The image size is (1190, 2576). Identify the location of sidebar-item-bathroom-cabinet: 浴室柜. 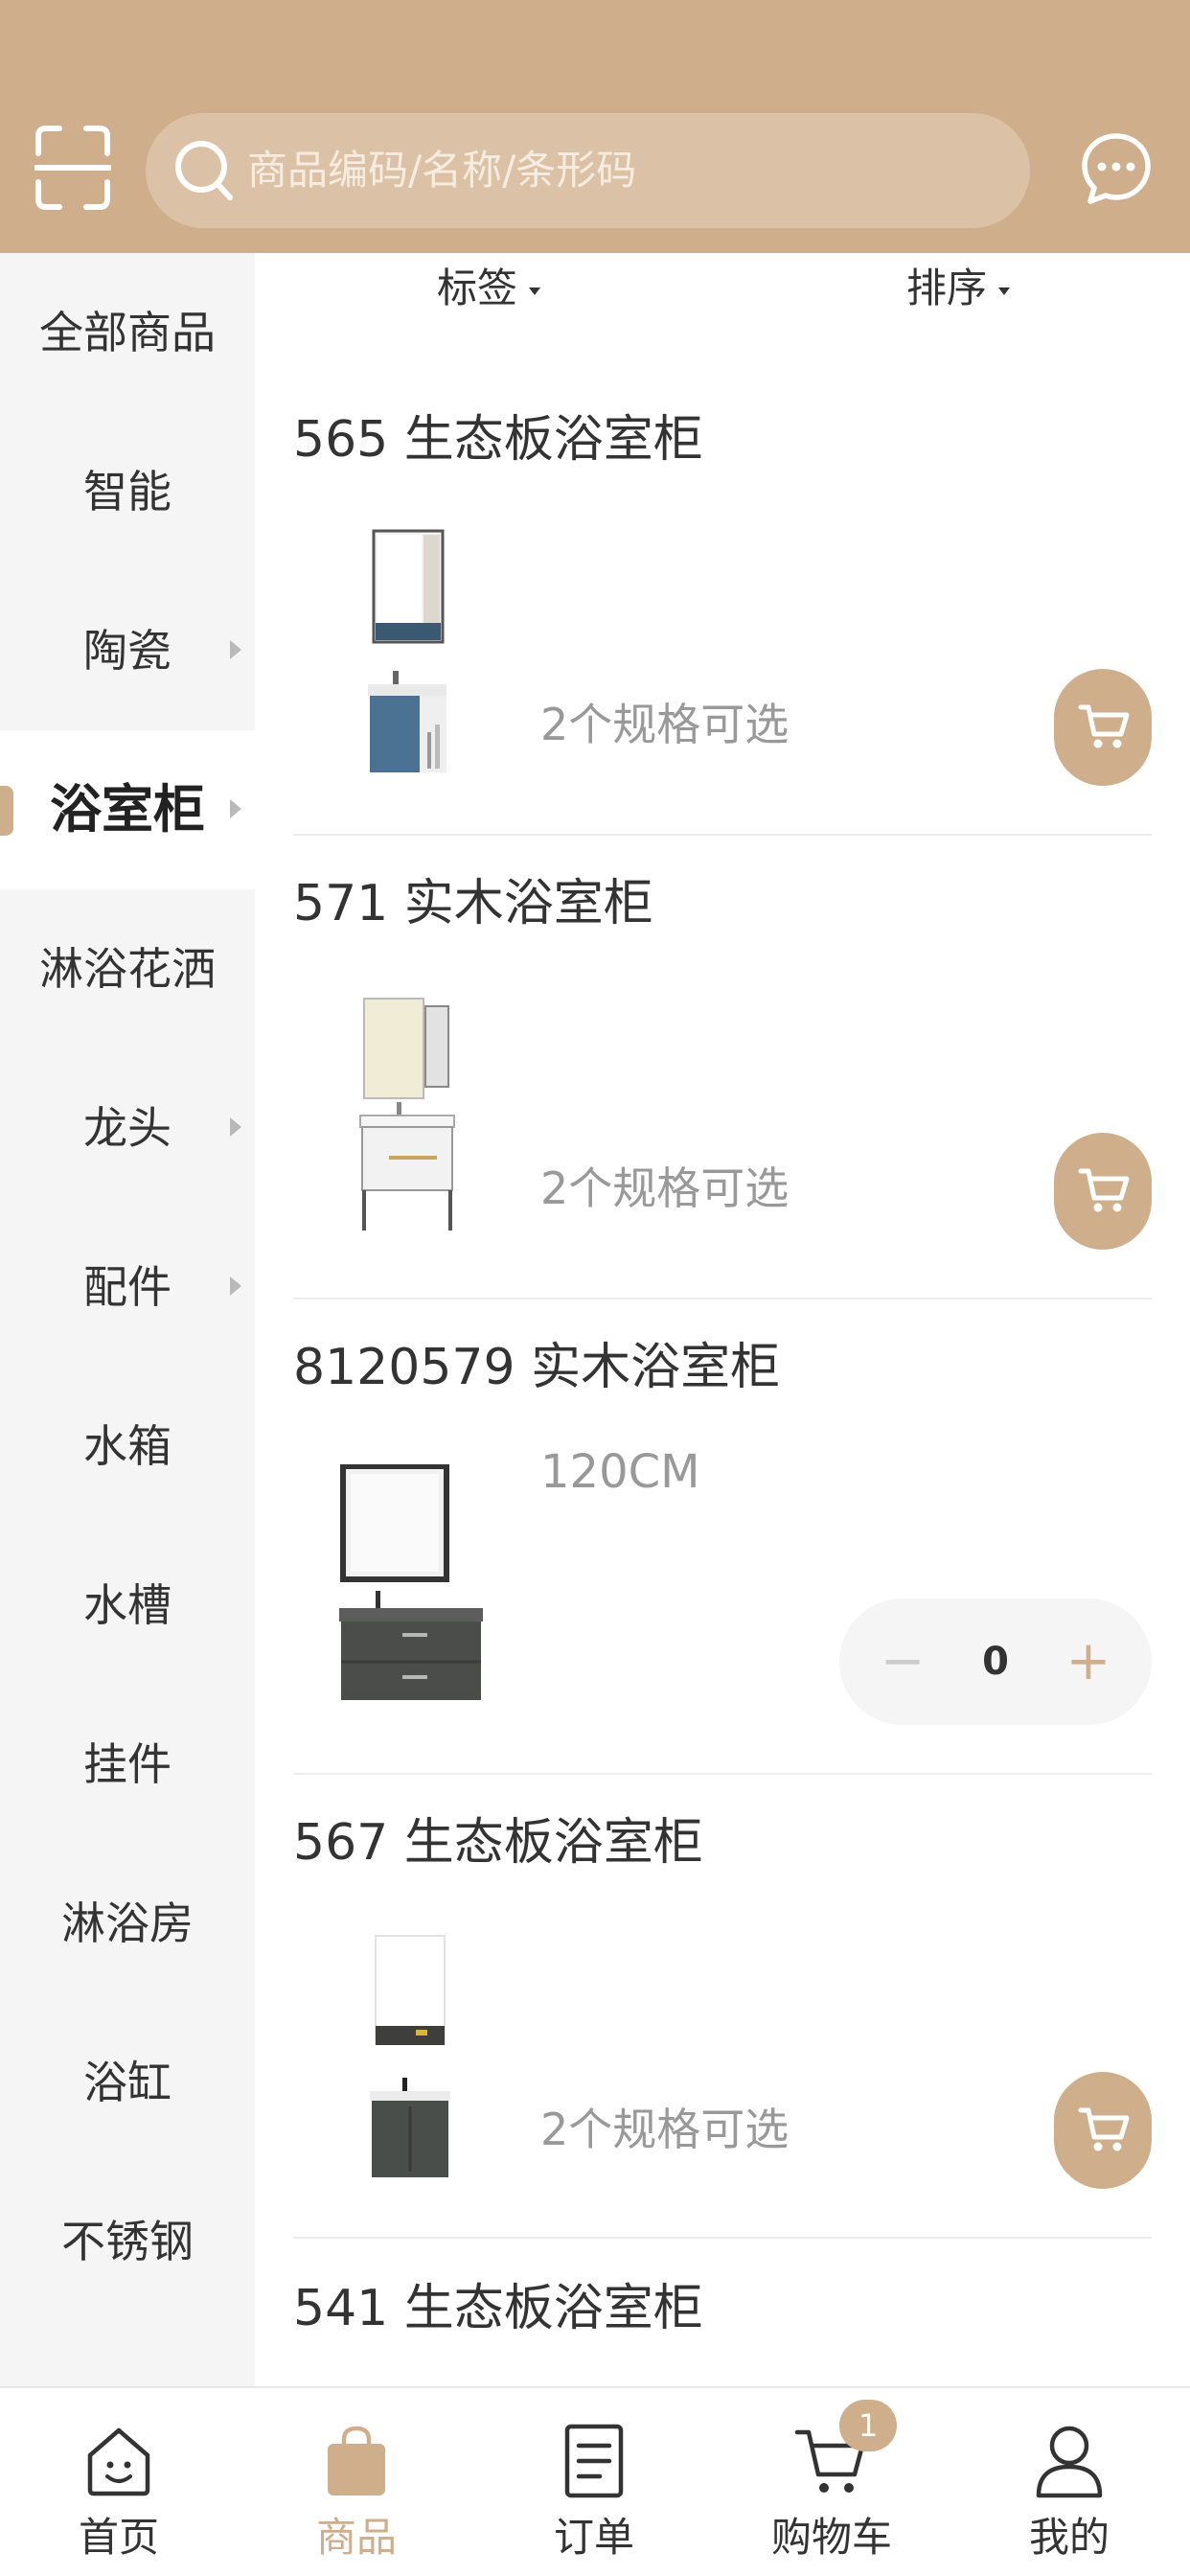
(128, 809).